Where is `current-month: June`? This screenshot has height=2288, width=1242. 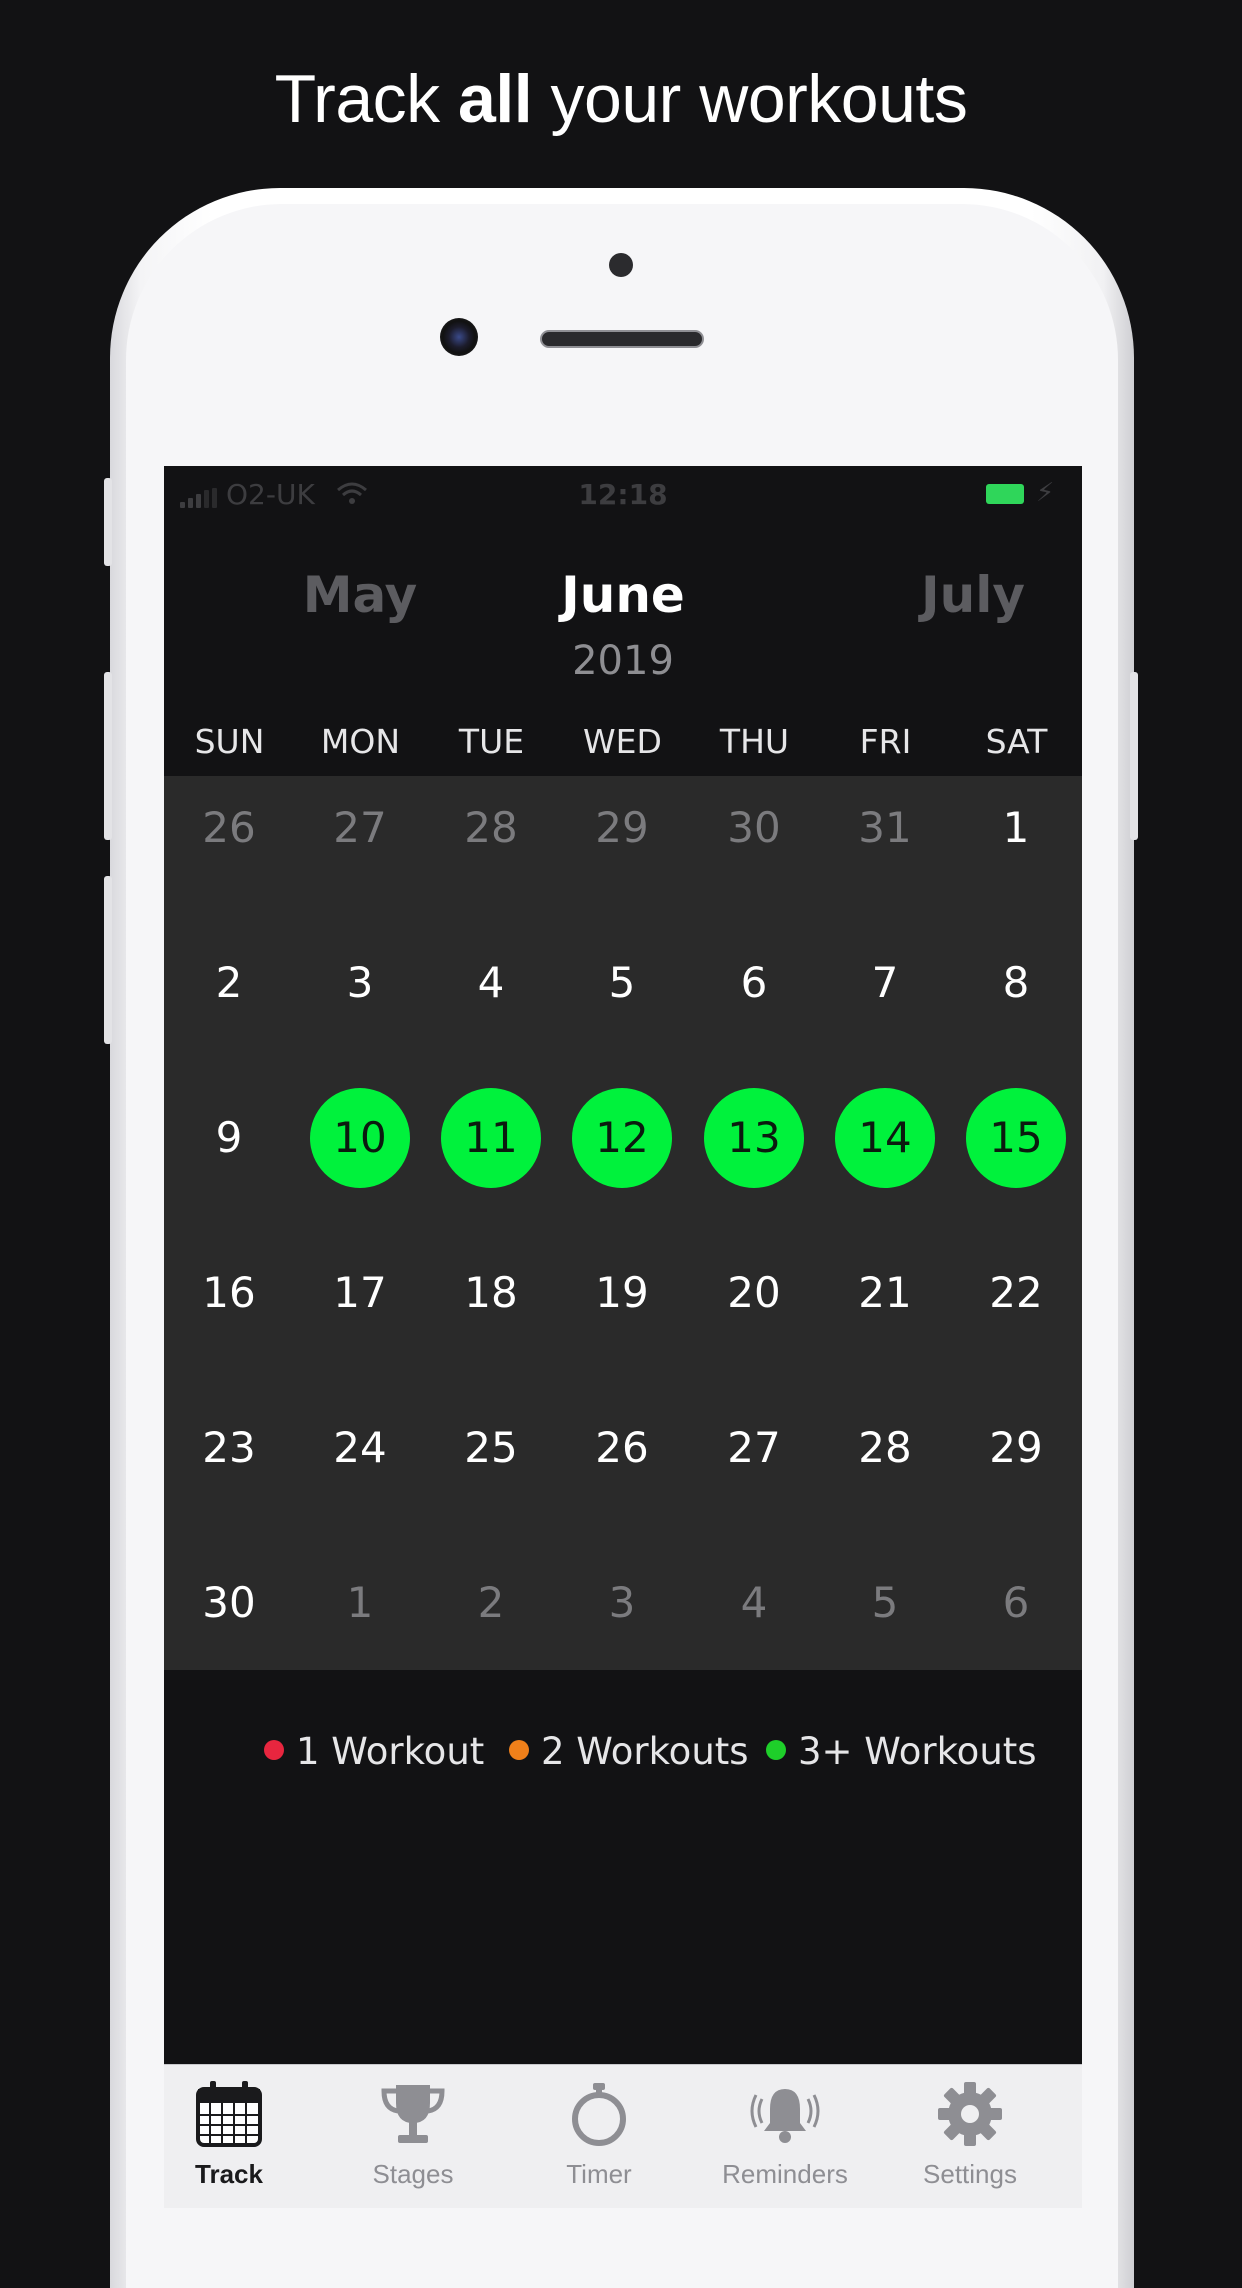 current-month: June is located at coordinates (623, 595).